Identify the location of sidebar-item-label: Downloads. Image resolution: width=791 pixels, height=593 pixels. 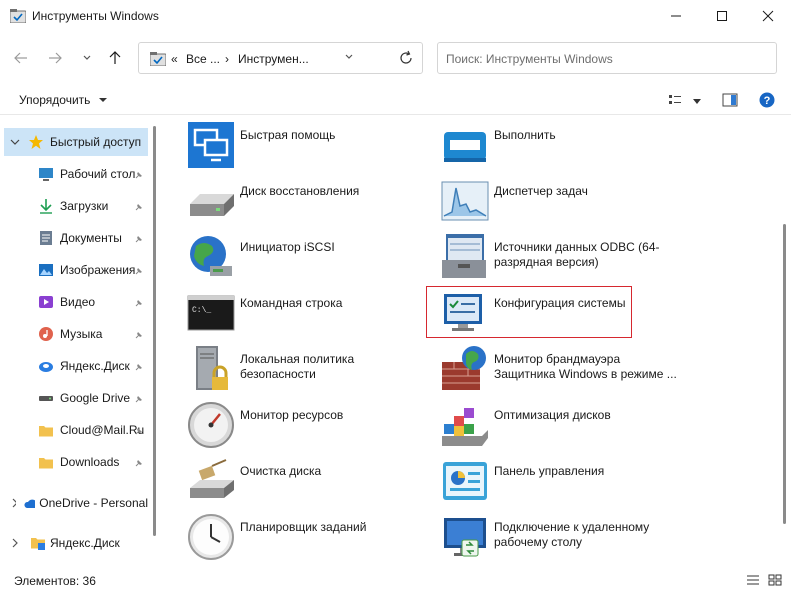
(90, 462).